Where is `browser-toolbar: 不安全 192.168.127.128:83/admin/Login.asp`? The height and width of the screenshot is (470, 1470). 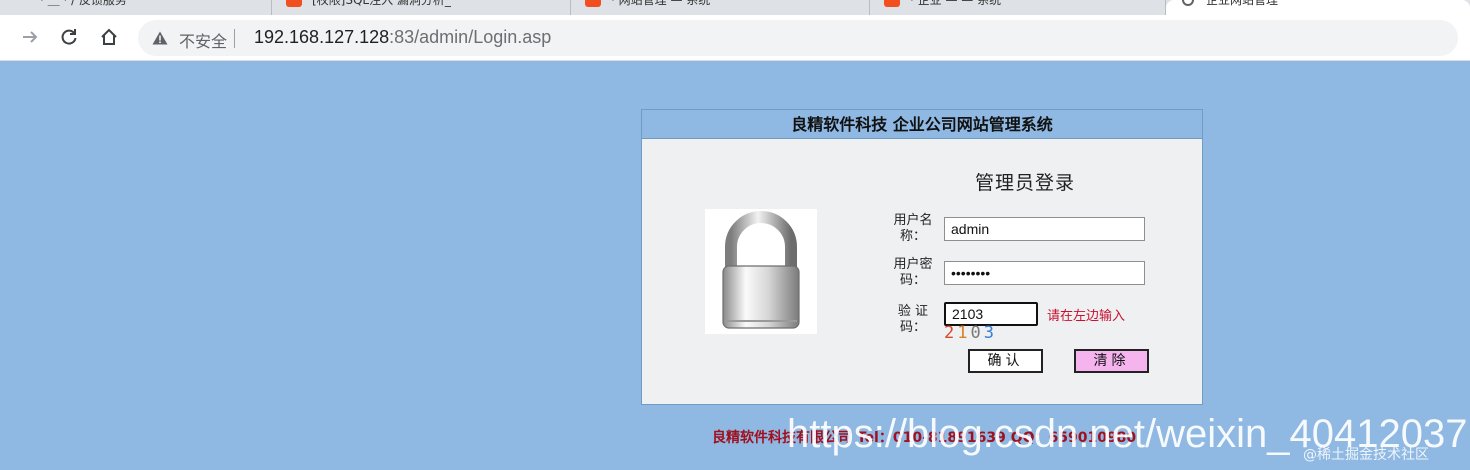 browser-toolbar: 不安全 192.168.127.128:83/admin/Login.asp is located at coordinates (735, 38).